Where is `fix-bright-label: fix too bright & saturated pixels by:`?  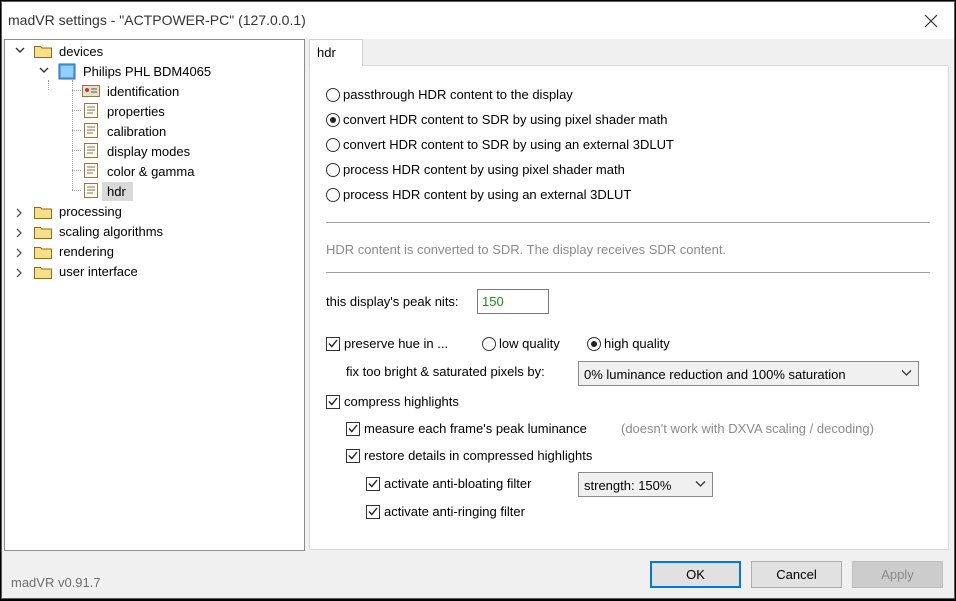
fix-bright-label: fix too bright & saturated pixels by: is located at coordinates (445, 371).